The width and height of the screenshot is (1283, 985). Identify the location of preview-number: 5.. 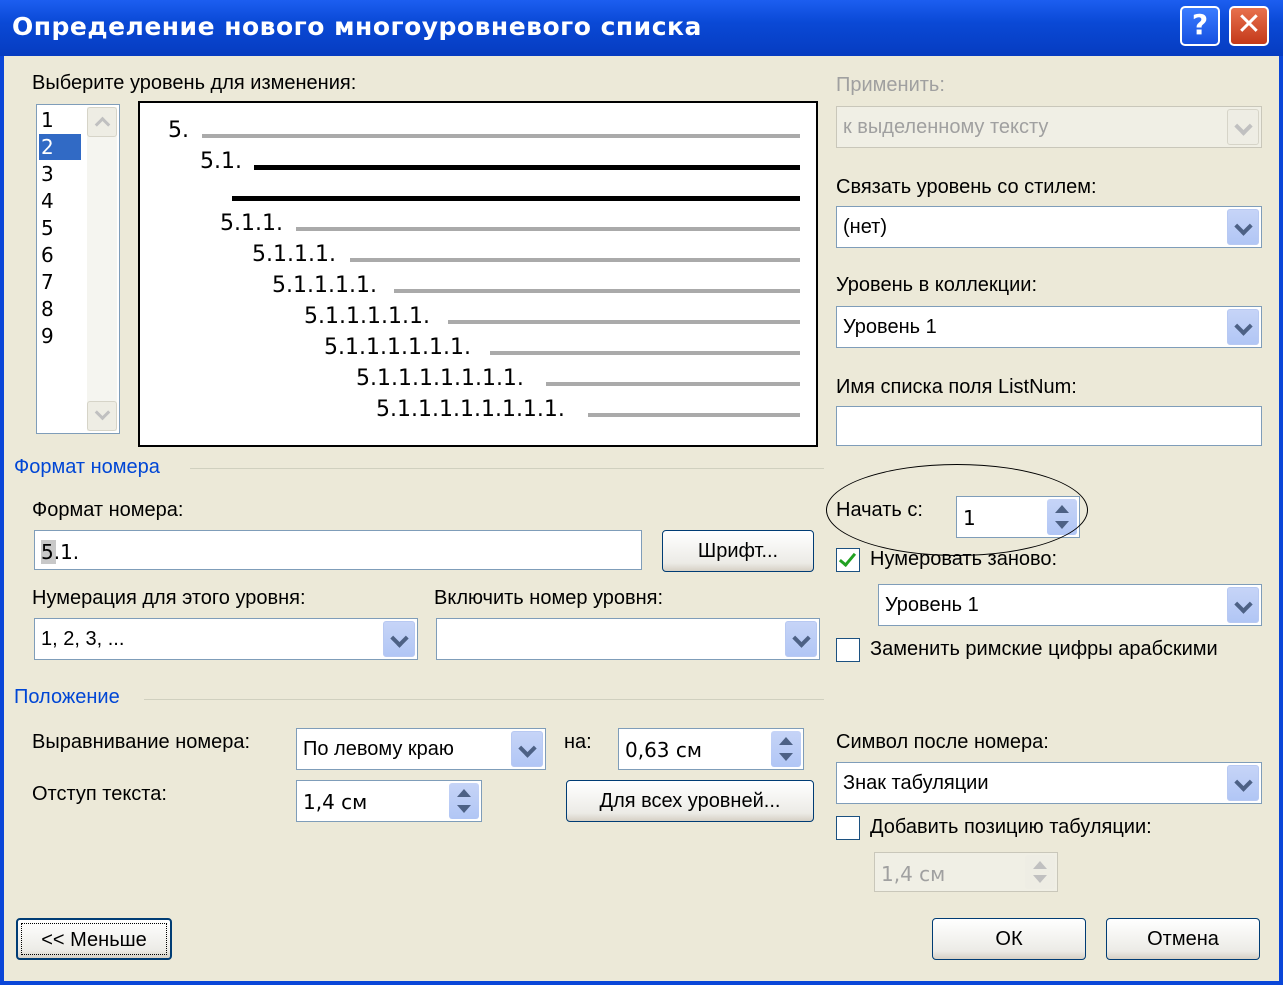
(178, 130).